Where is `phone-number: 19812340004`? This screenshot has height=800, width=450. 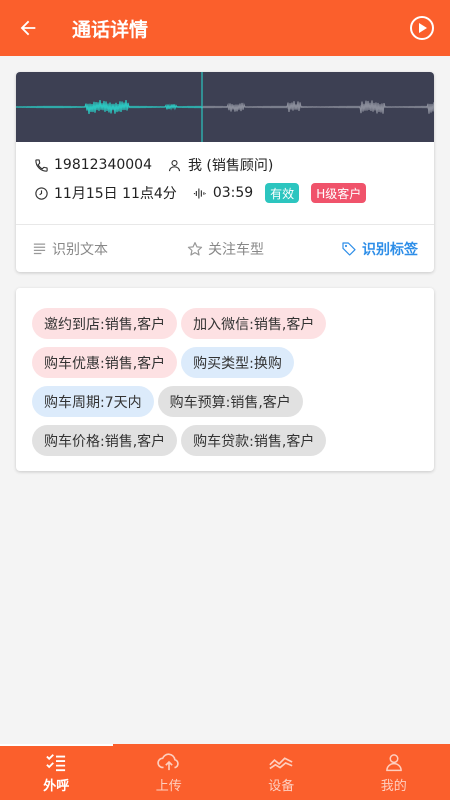 phone-number: 19812340004 is located at coordinates (103, 165).